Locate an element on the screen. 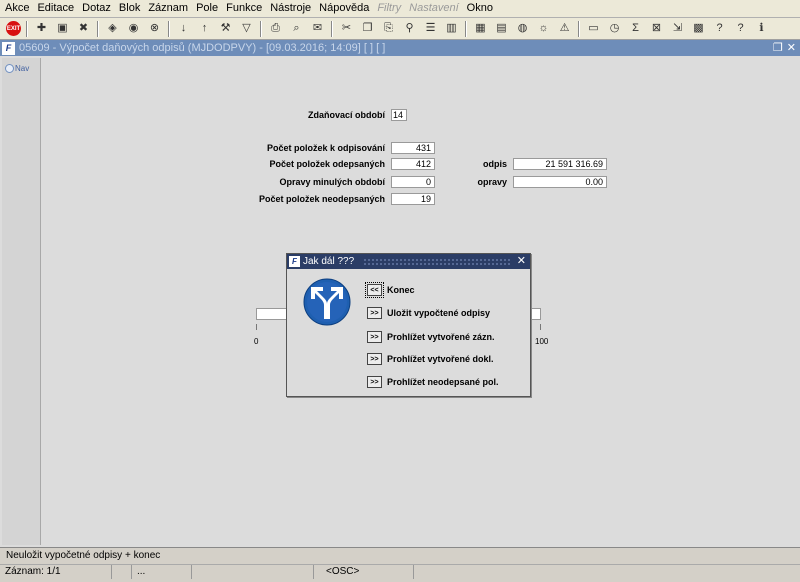  document-icon: ▤ is located at coordinates (501, 28).